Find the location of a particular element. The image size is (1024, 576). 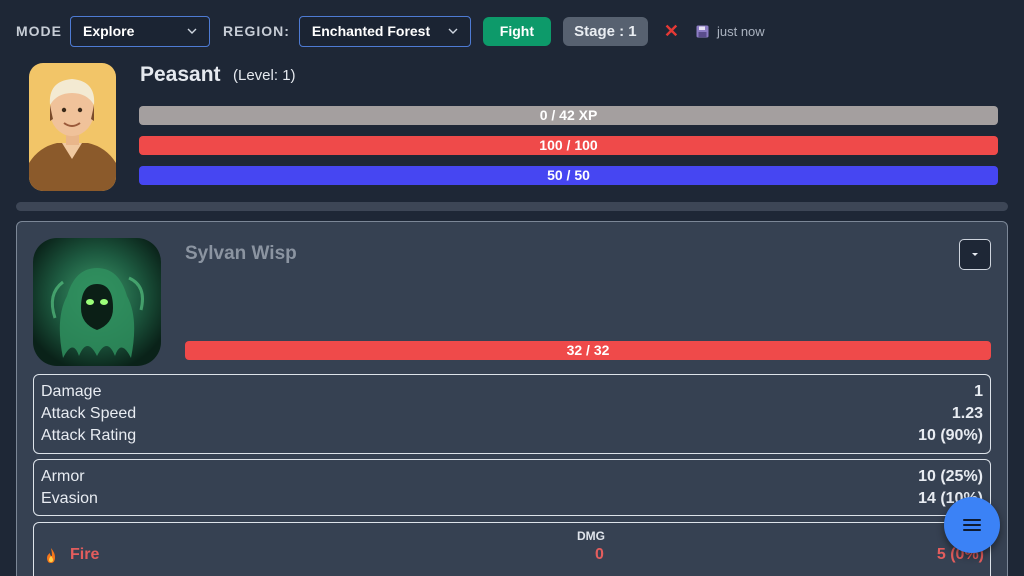

element-row-fire: Fire 0 5 (0%) is located at coordinates (514, 556).